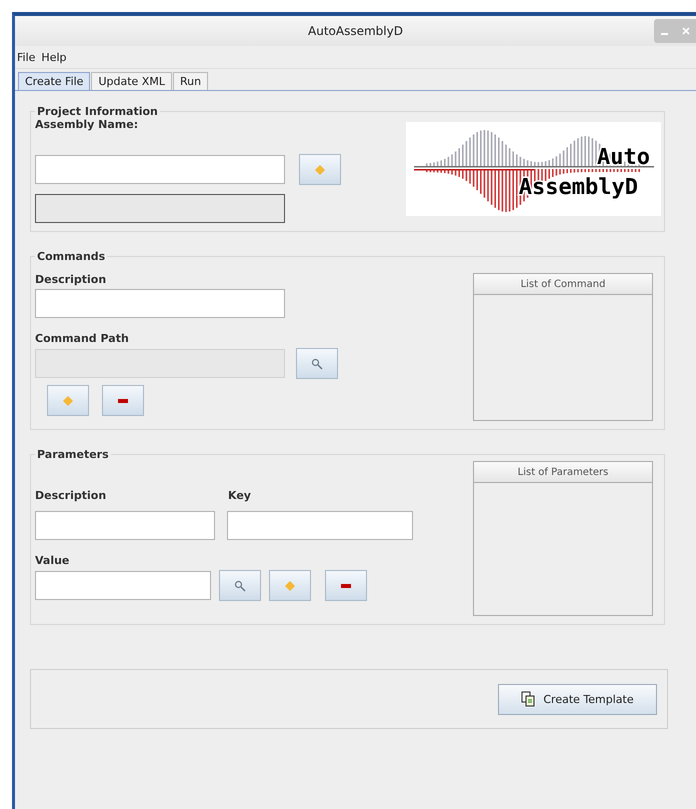 The image size is (696, 809). Describe the element at coordinates (53, 57) in the screenshot. I see `menu-item: Help` at that location.